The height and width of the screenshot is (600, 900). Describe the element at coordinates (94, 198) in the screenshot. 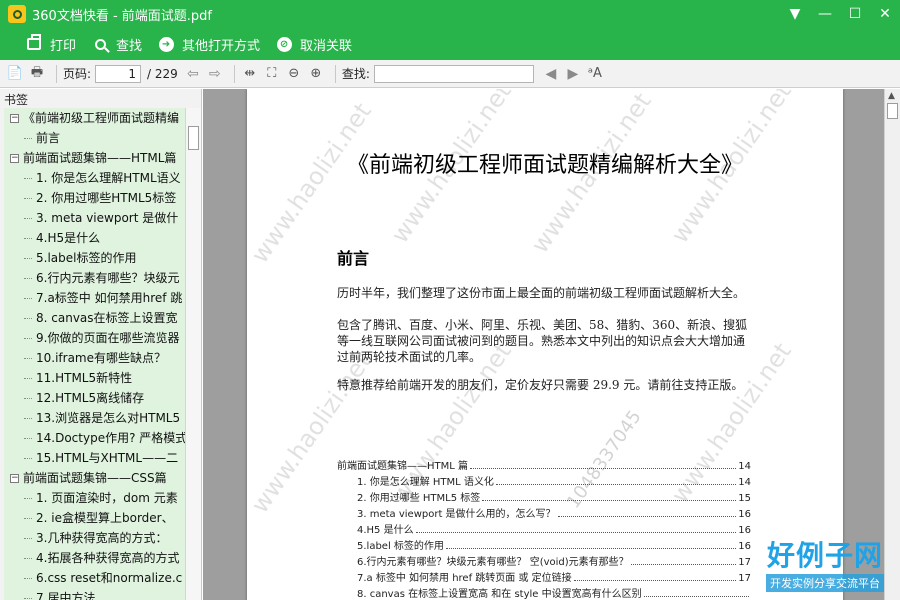

I see `bookmark-item: 2. 你用过哪些HTML5标签` at that location.